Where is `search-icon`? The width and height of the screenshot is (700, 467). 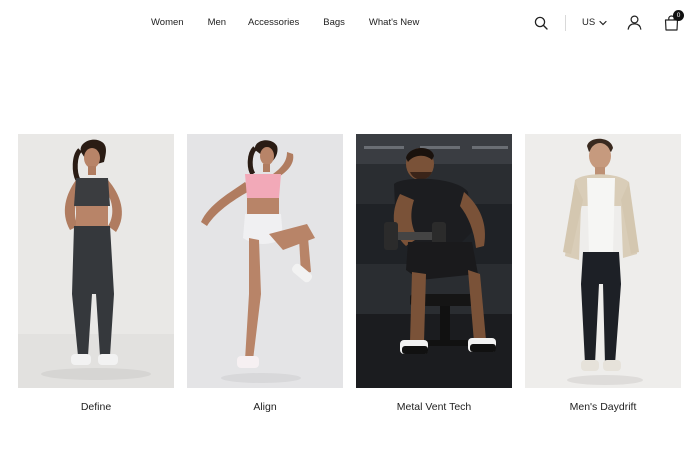
search-icon is located at coordinates (541, 23).